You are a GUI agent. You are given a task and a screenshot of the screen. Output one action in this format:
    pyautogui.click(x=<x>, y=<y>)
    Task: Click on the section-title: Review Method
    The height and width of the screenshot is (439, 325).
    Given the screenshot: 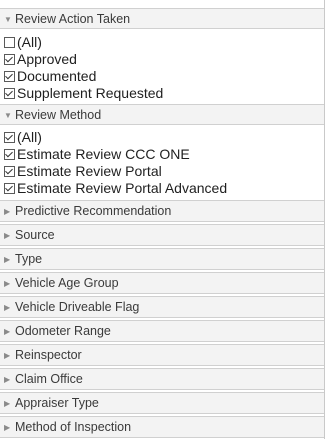 What is the action you would take?
    pyautogui.click(x=58, y=115)
    